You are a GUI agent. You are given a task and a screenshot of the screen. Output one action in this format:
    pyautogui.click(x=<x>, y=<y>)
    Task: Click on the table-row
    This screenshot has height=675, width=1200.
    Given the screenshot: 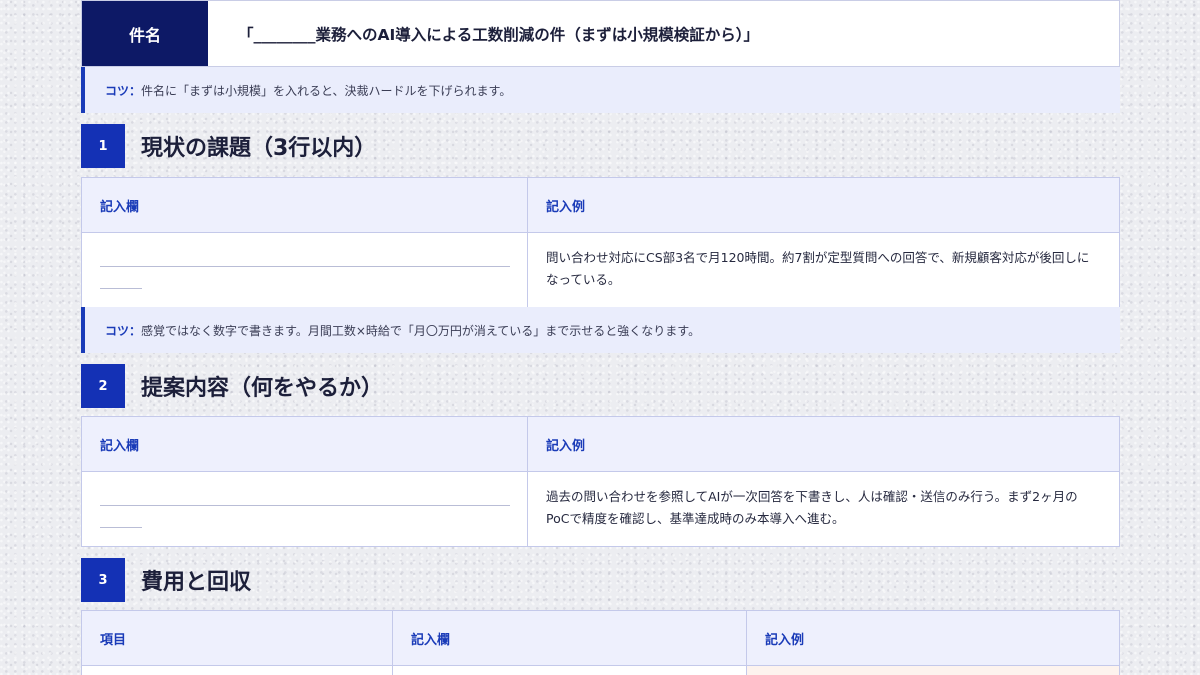 What is the action you would take?
    pyautogui.click(x=600, y=670)
    